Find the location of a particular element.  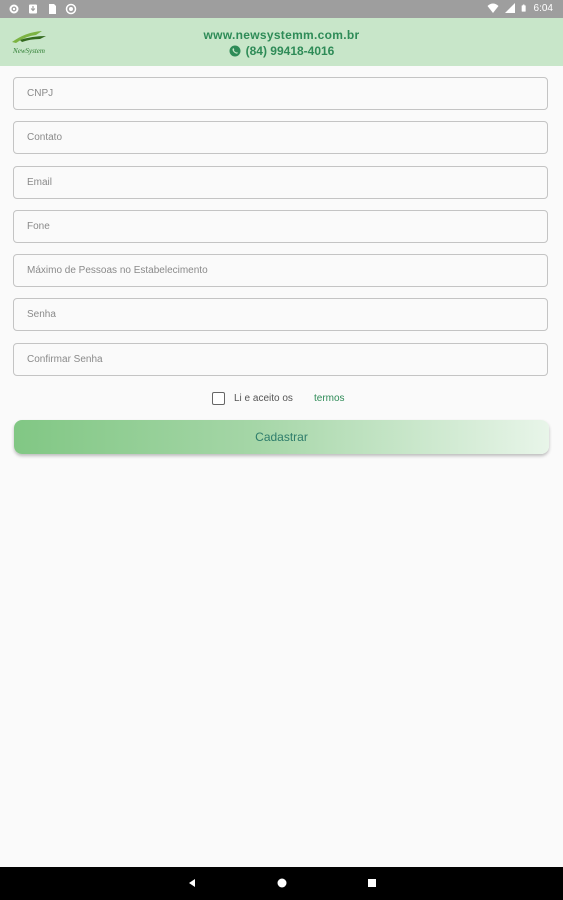

phone-line: (84) 99418-4016 is located at coordinates (281, 51).